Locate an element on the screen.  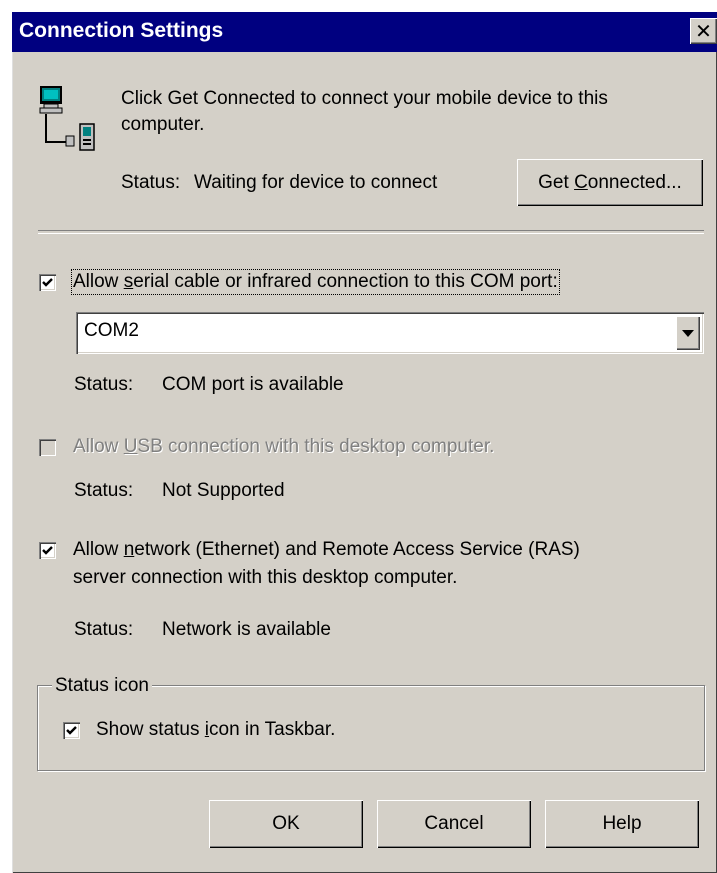
connection-status-value: Waiting for device to connect is located at coordinates (316, 182).